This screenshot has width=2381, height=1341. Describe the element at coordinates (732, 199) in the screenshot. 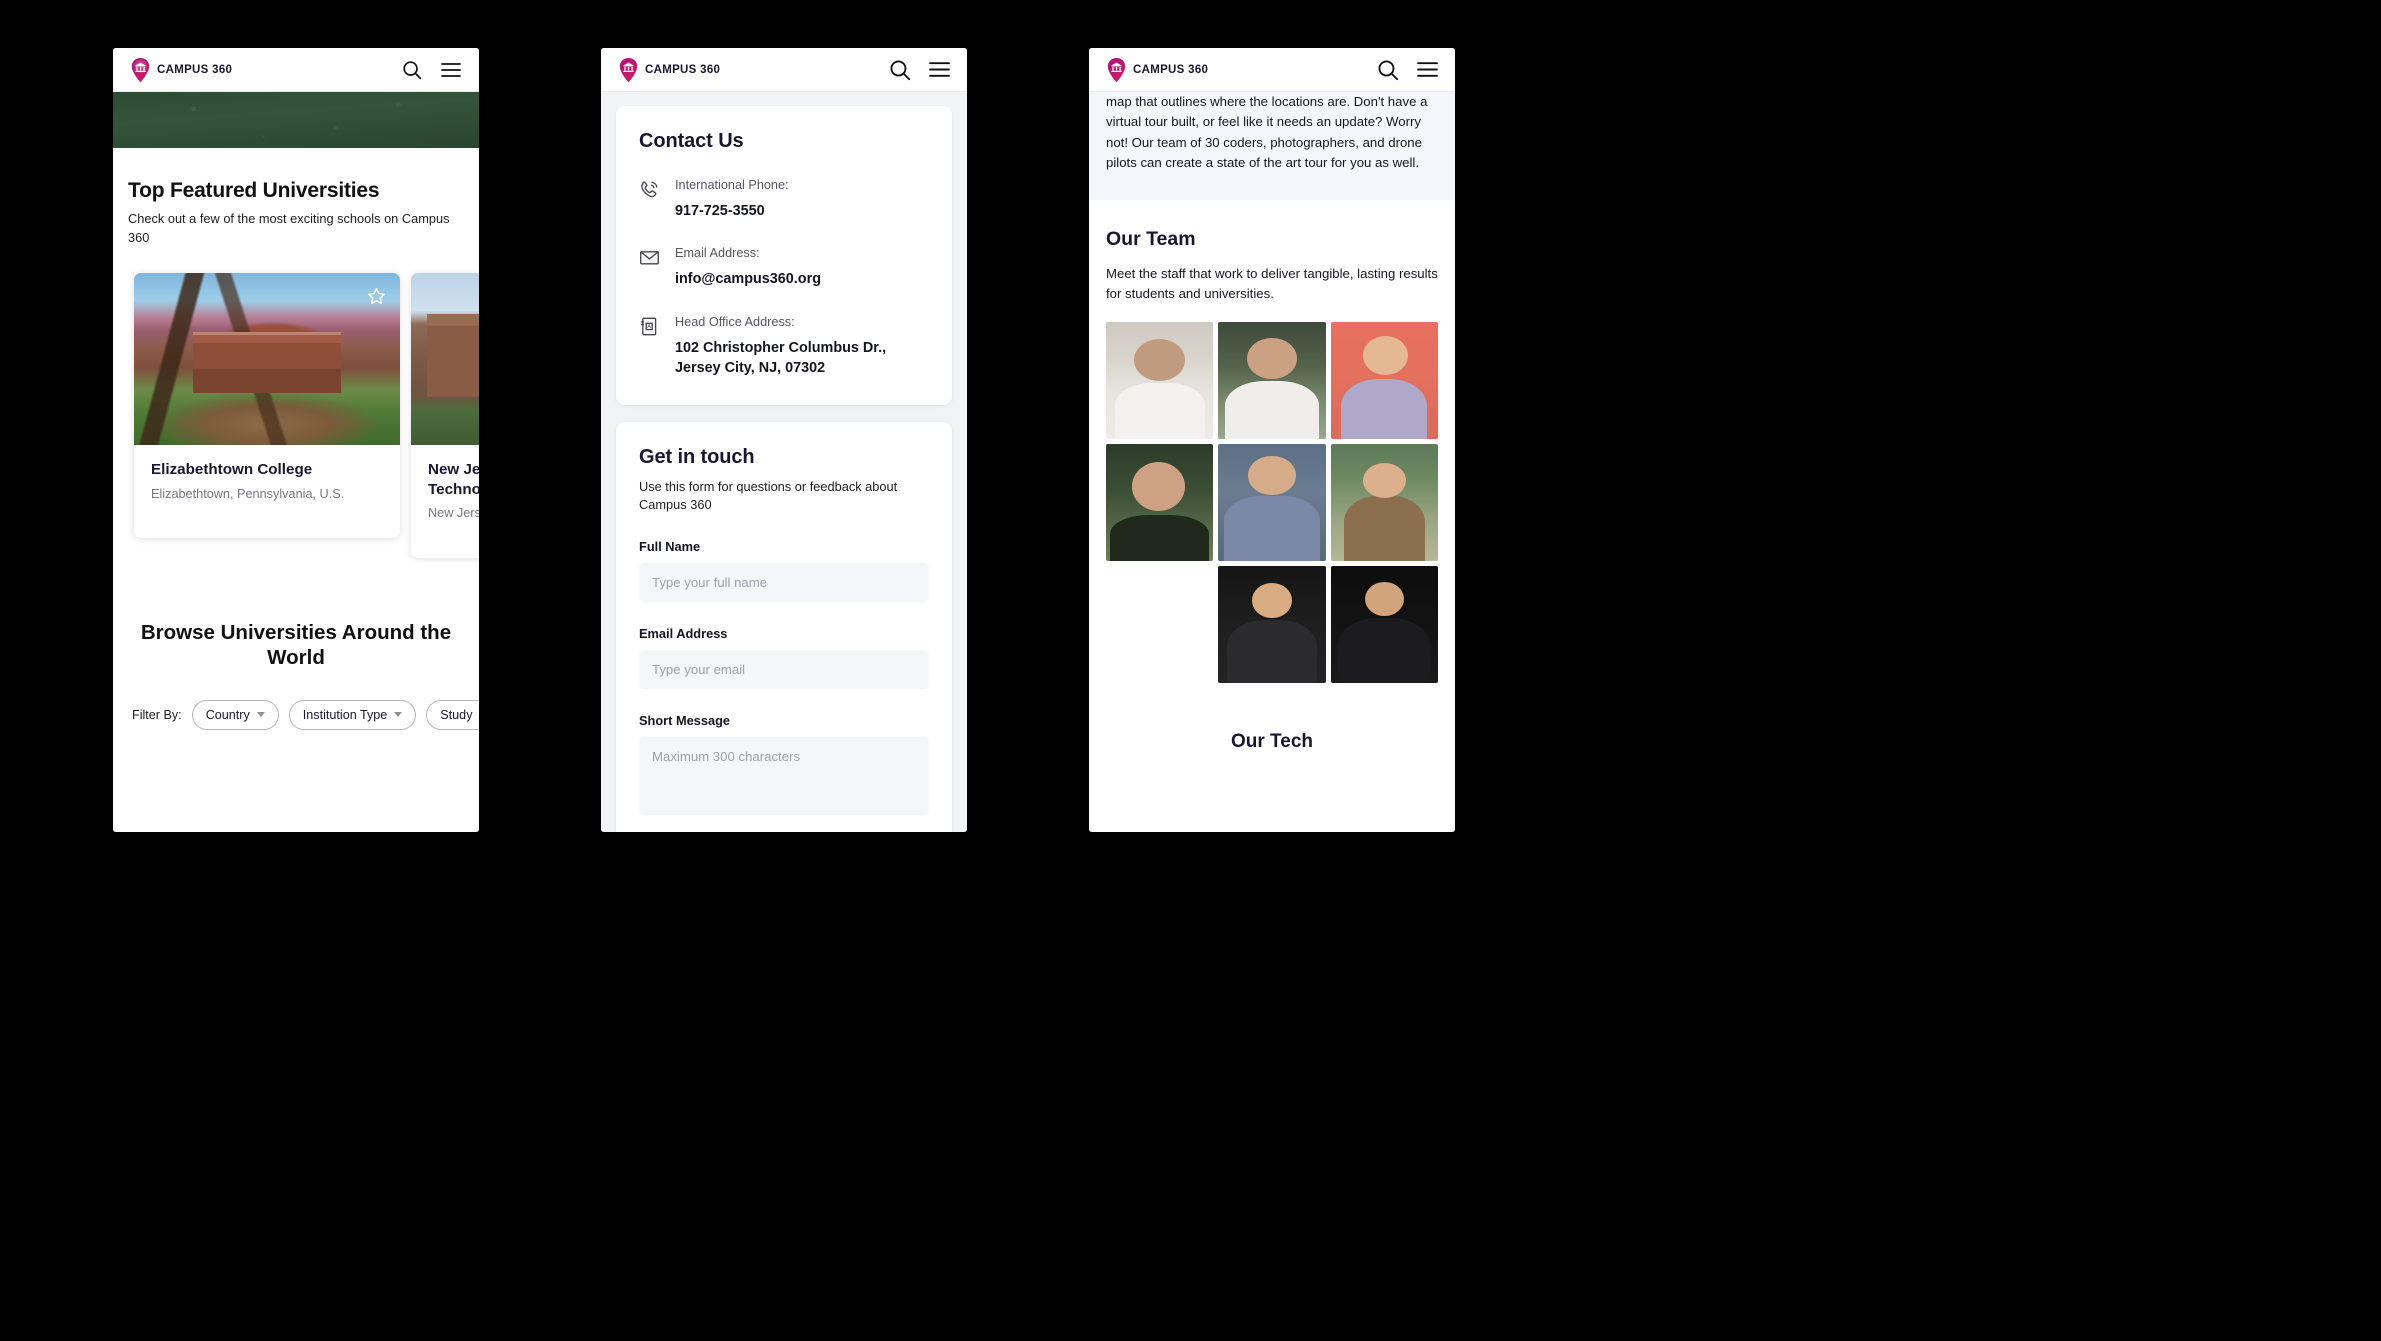

I see `contact-item-text: International Phone: 917-725-3550` at that location.